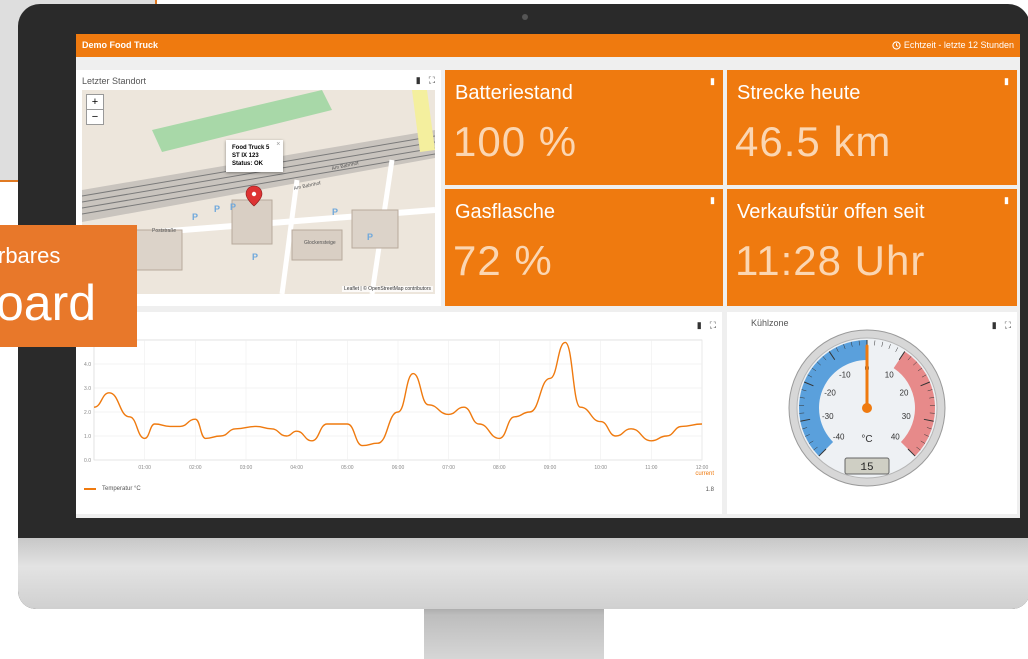  I want to click on gauge-tick-label: -40, so click(839, 436).